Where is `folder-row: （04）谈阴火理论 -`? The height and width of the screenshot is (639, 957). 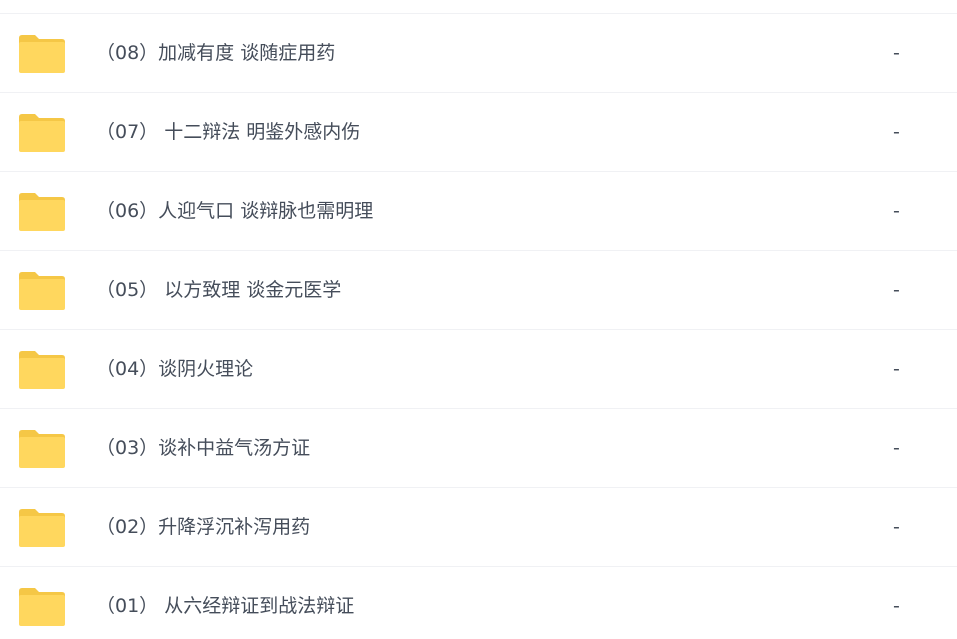
folder-row: （04）谈阴火理论 - is located at coordinates (478, 369).